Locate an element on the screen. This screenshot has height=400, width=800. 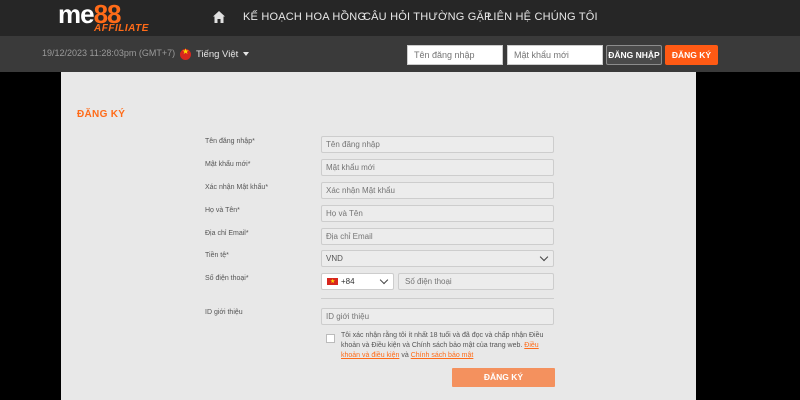
country-code-value: +84 is located at coordinates (348, 281).